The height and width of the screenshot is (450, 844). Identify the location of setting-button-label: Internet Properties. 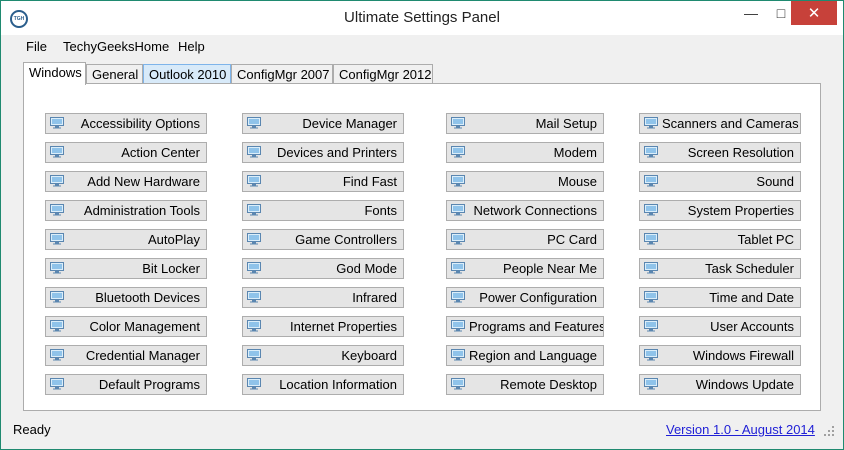
(343, 326).